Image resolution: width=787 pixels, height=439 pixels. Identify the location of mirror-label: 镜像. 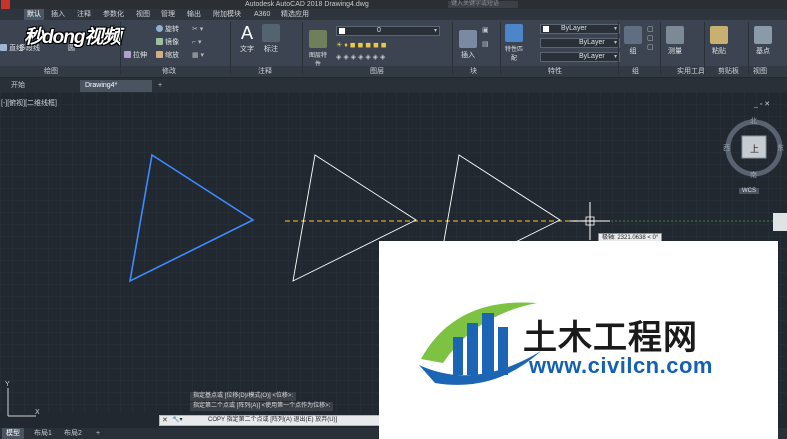
(172, 42).